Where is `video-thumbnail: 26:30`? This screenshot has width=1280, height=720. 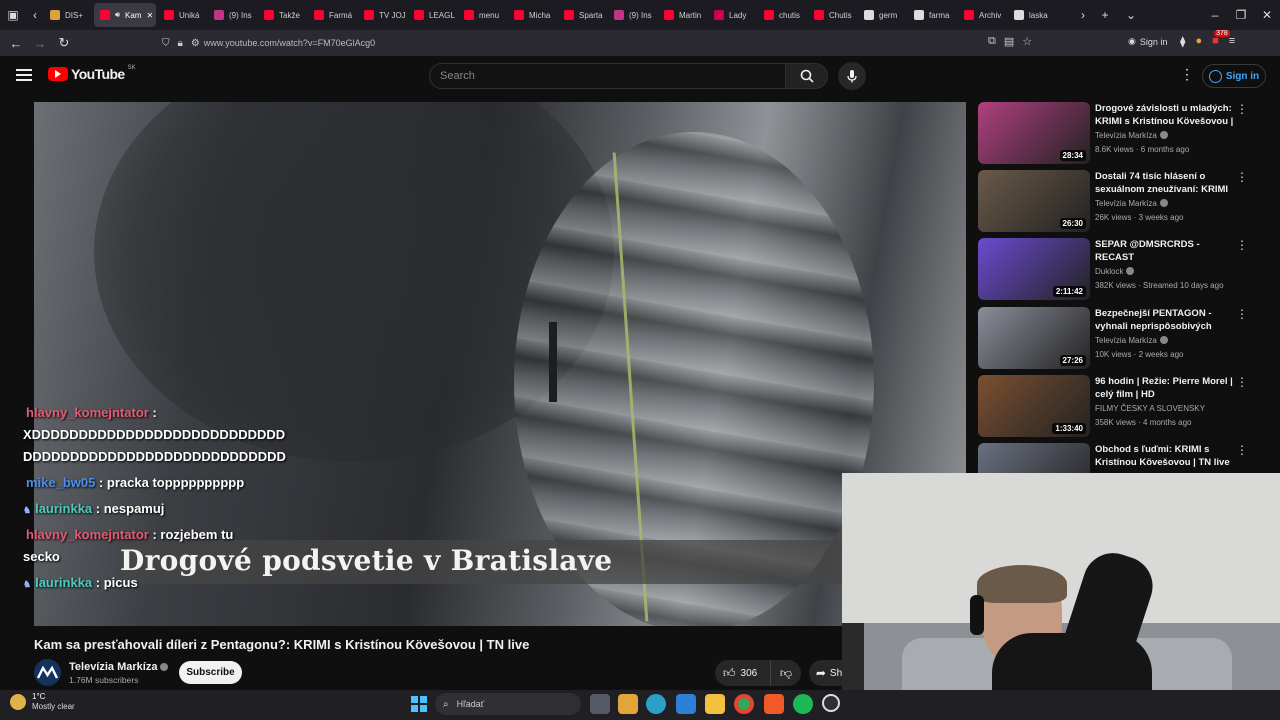 video-thumbnail: 26:30 is located at coordinates (1034, 201).